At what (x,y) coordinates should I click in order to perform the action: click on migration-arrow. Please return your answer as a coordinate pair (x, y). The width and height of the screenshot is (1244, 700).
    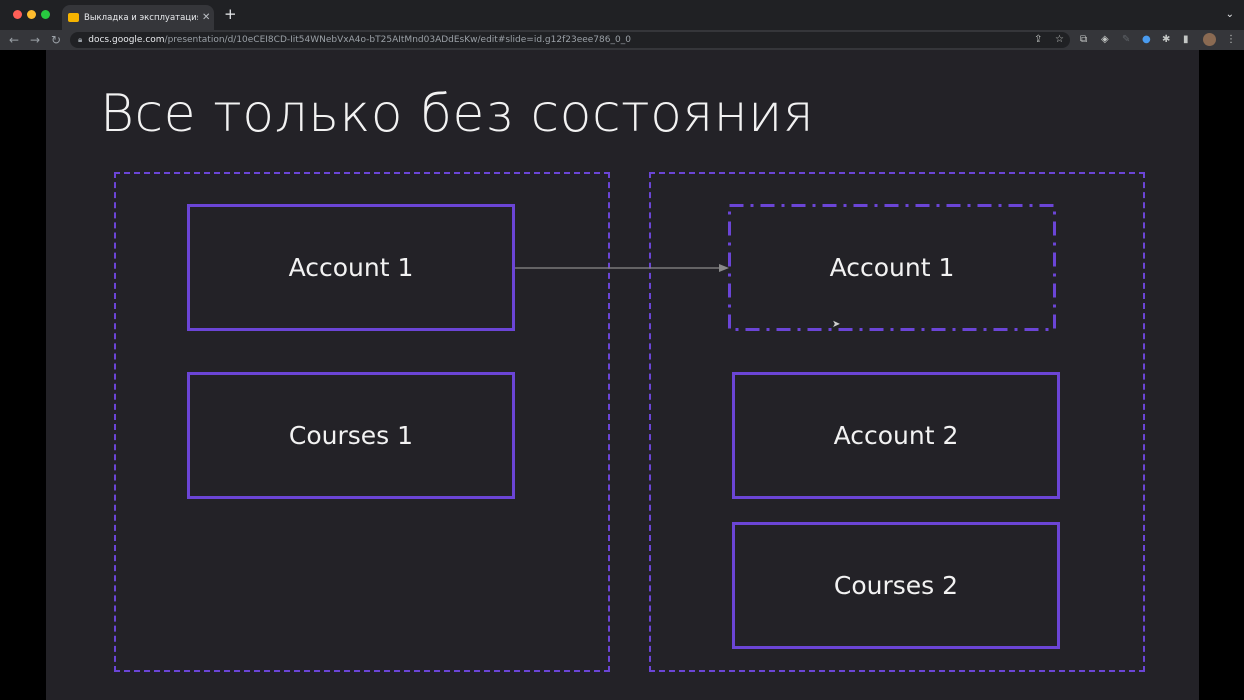
    Looking at the image, I should click on (622, 268).